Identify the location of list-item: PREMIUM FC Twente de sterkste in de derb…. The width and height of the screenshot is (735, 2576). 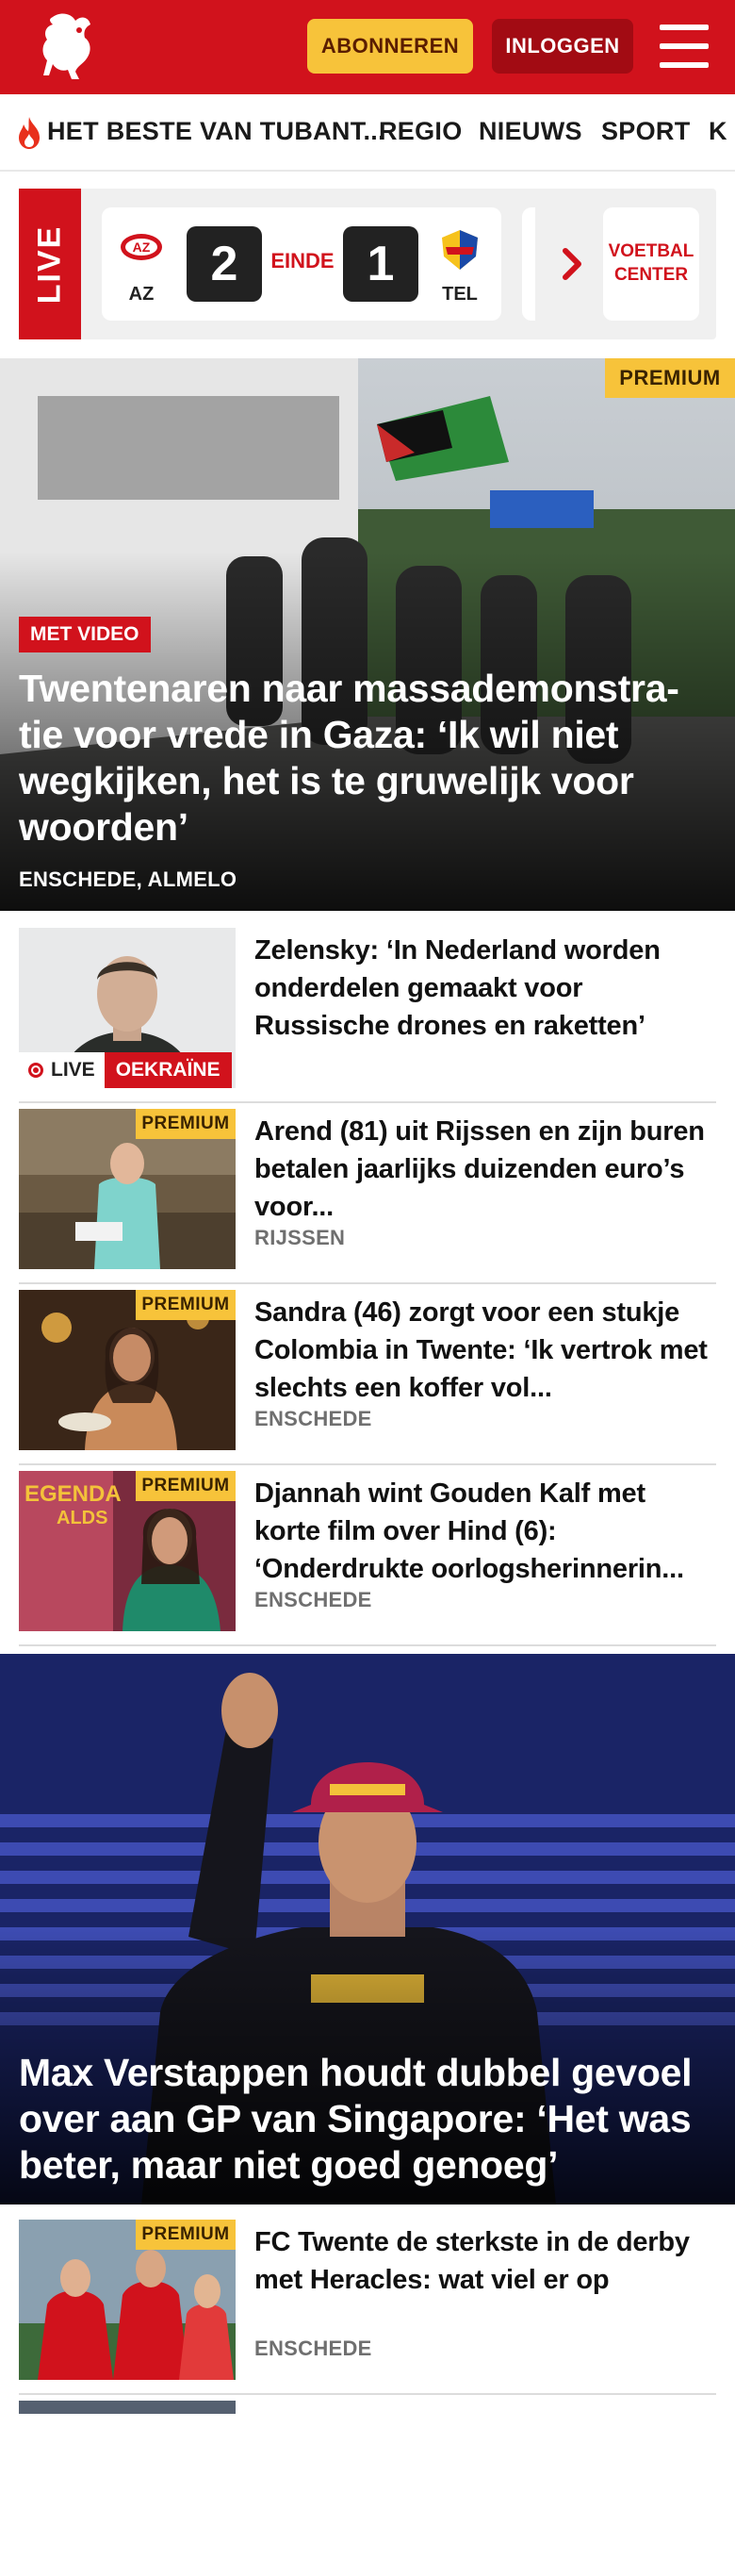
(367, 2307).